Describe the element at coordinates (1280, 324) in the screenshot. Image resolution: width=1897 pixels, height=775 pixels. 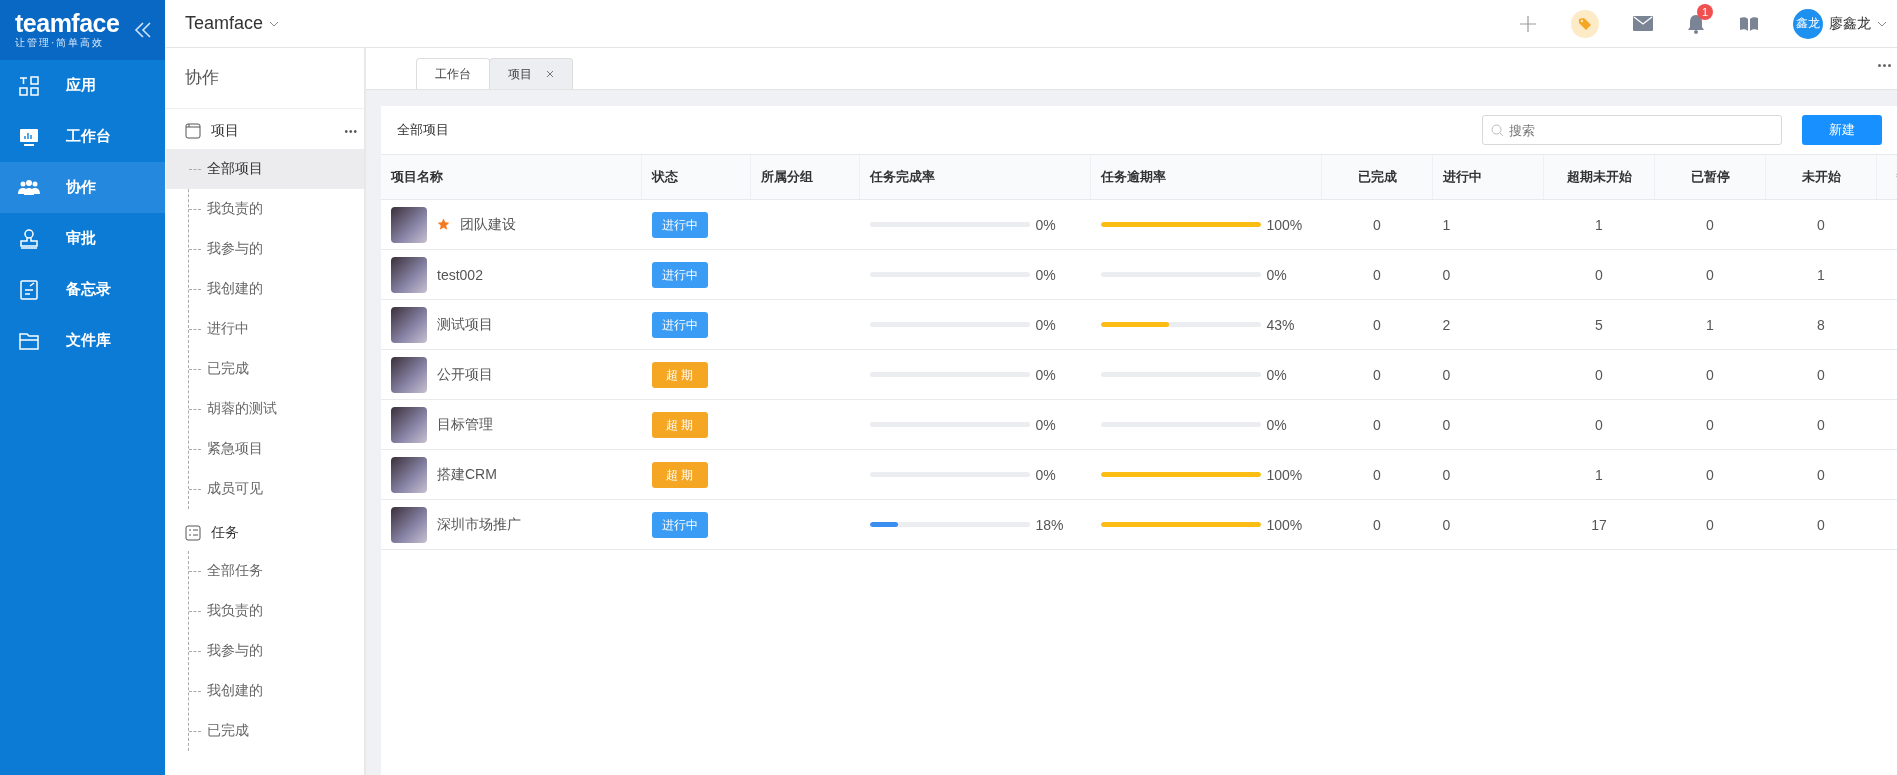
I see `progress-reading: 43%` at that location.